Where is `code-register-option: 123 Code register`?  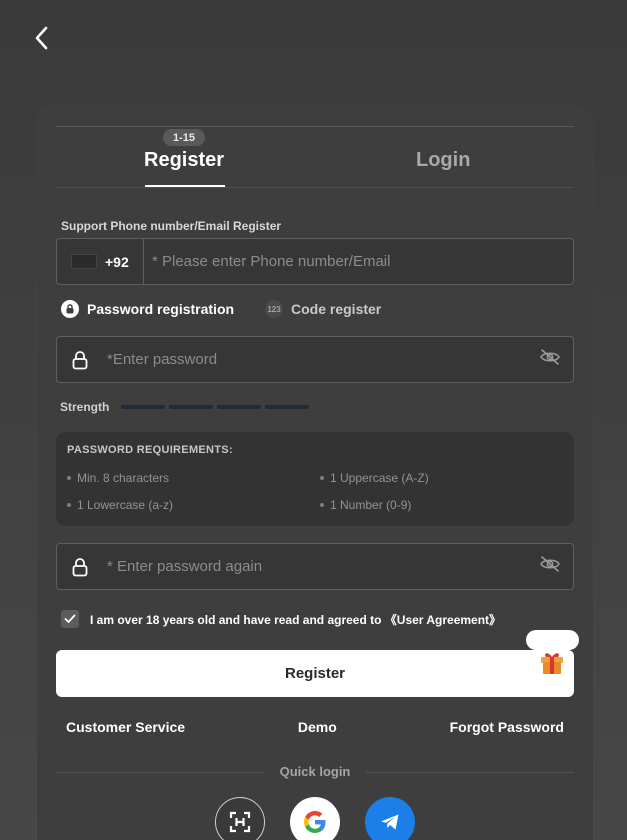
code-register-option: 123 Code register is located at coordinates (323, 309).